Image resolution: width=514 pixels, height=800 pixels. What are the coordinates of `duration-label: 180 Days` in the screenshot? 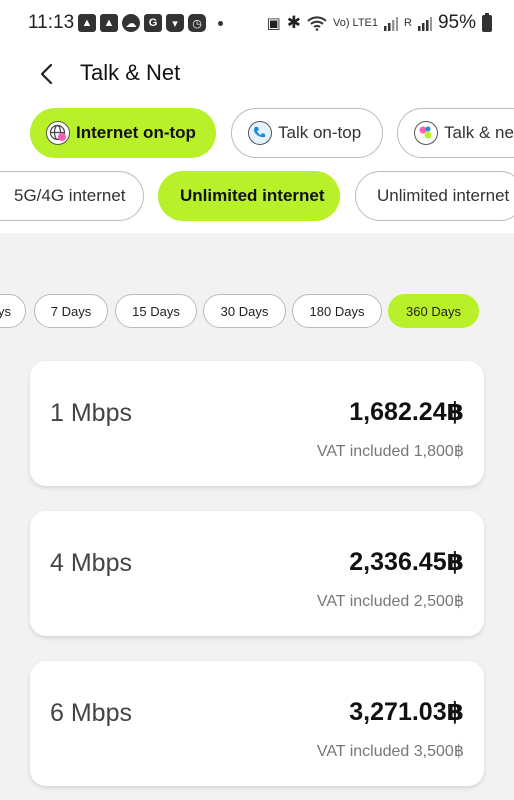 It's located at (337, 311).